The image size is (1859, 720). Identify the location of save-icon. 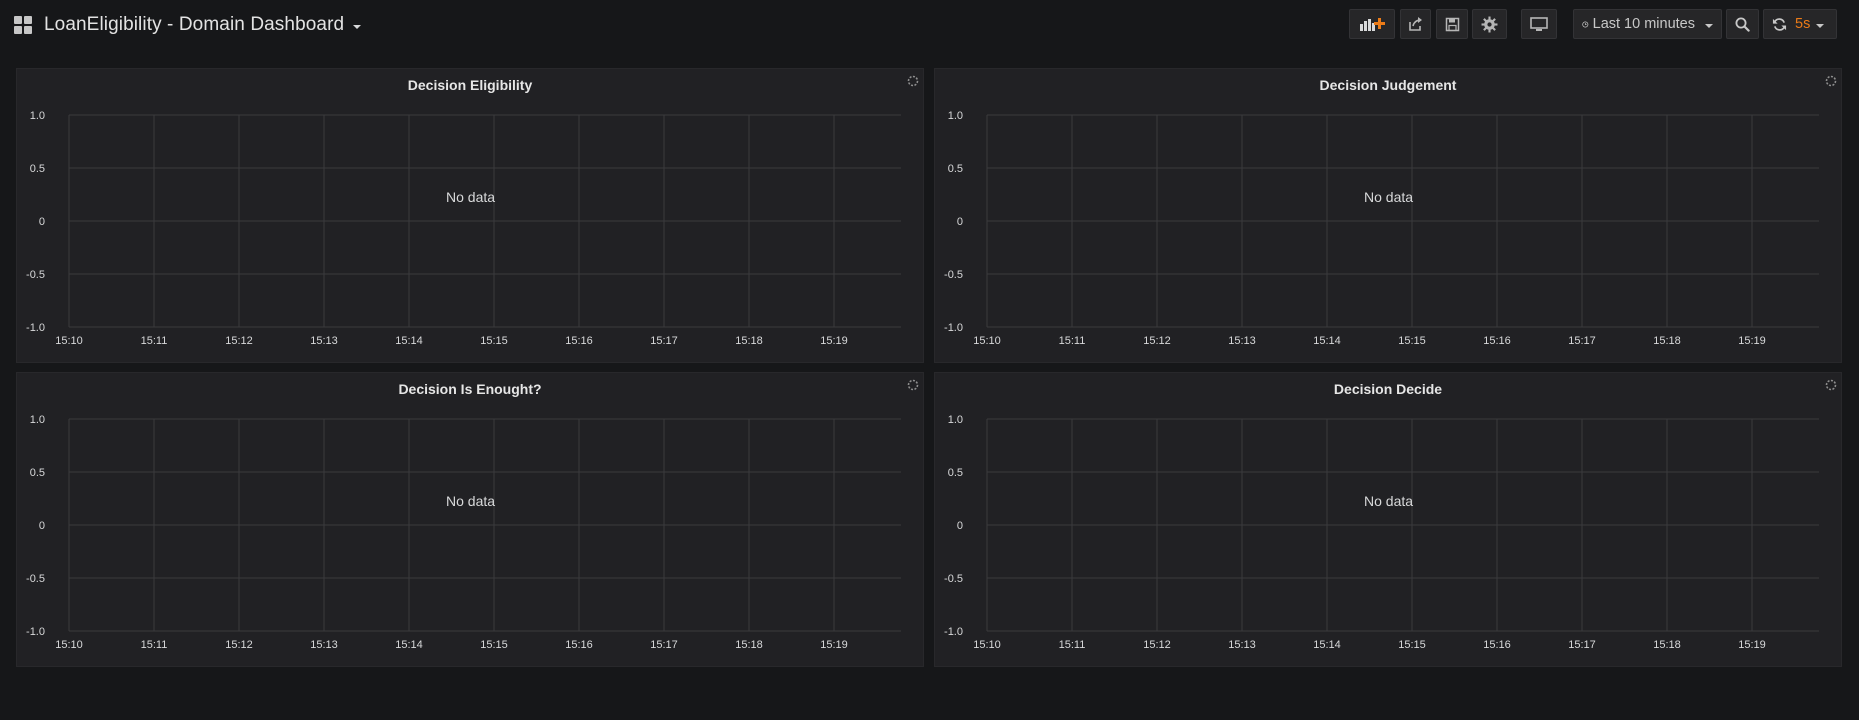
(1452, 24).